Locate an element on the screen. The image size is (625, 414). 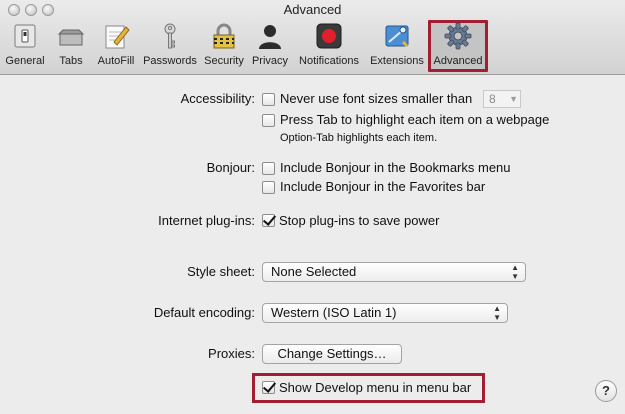
bonjour-bookmarks-checkbox is located at coordinates (268, 168).